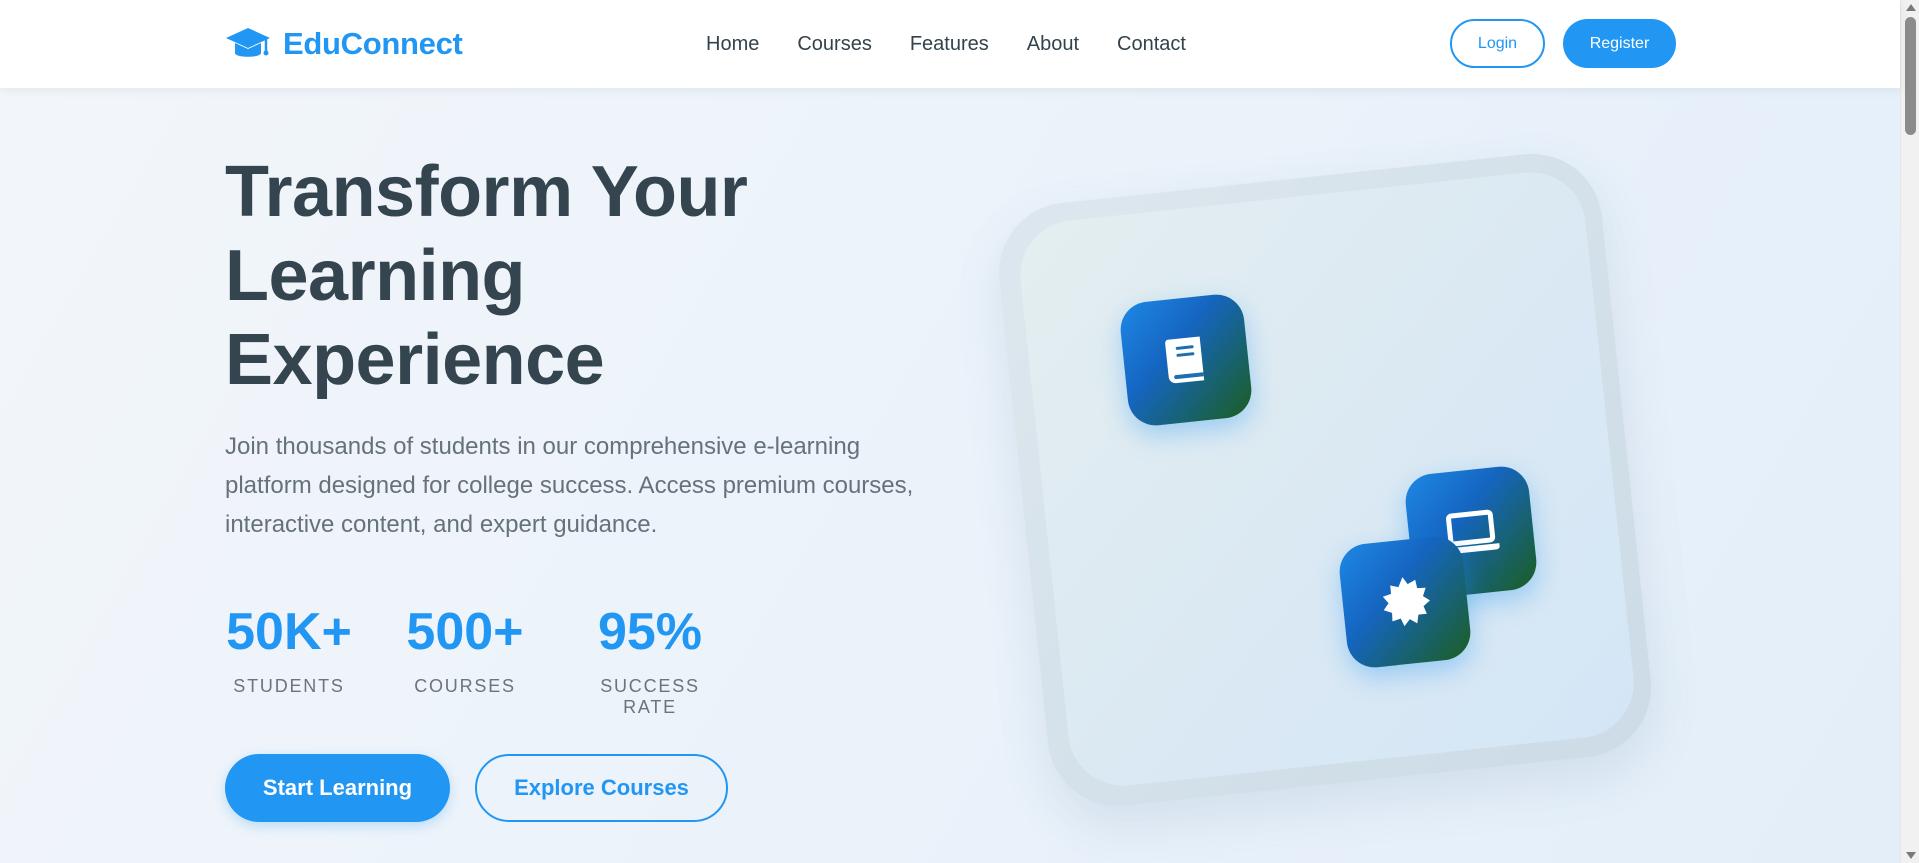  Describe the element at coordinates (1910, 76) in the screenshot. I see `scroll-thumb` at that location.